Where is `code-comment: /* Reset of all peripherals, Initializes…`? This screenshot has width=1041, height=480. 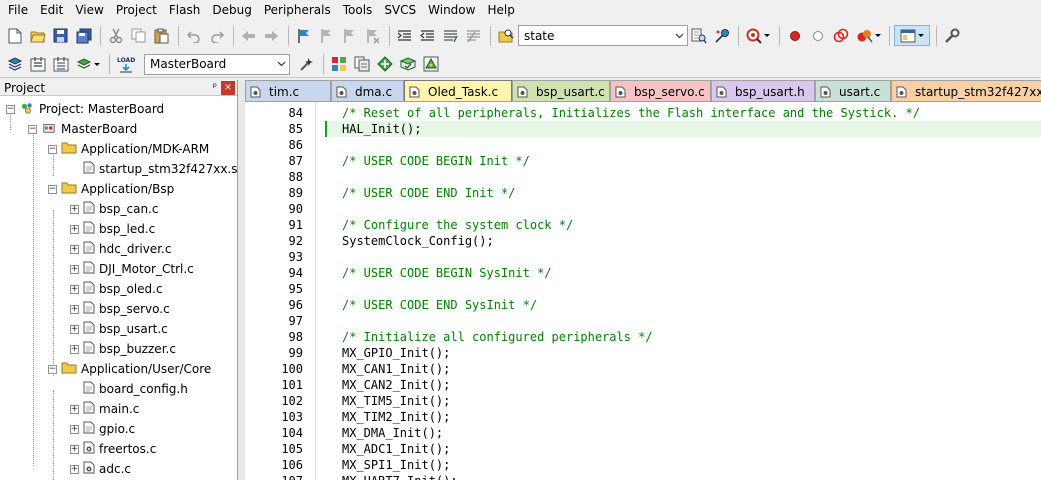 code-comment: /* Reset of all peripherals, Initializes… is located at coordinates (631, 113).